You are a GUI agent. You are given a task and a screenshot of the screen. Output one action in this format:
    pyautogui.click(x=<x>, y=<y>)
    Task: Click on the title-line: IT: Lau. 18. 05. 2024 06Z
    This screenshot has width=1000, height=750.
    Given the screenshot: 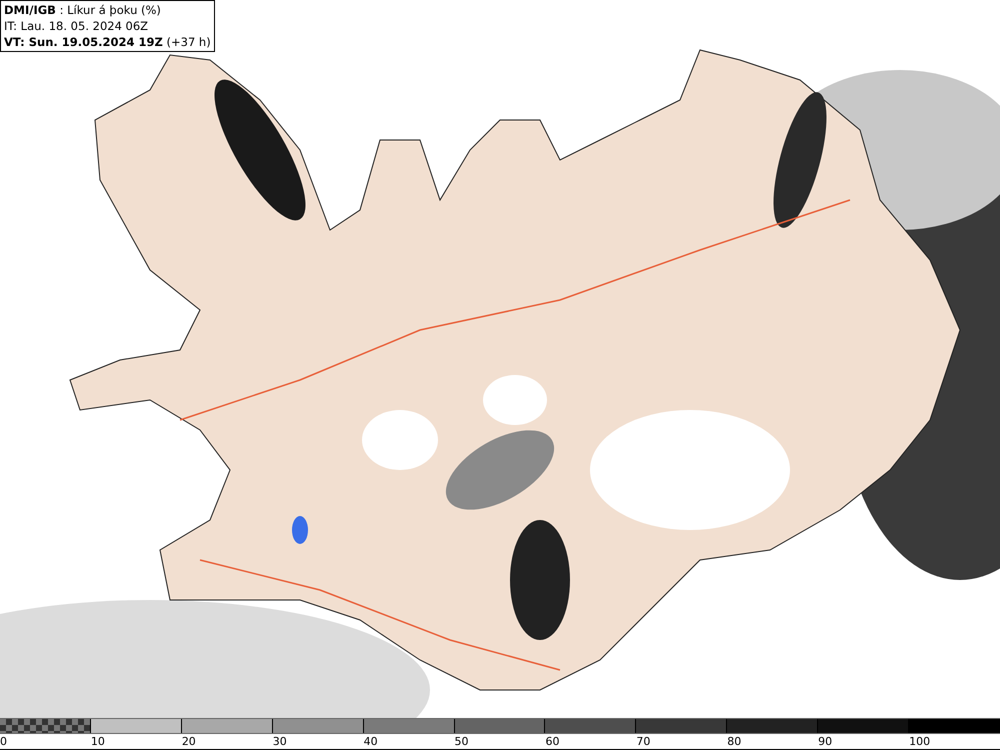 What is the action you would take?
    pyautogui.click(x=77, y=26)
    